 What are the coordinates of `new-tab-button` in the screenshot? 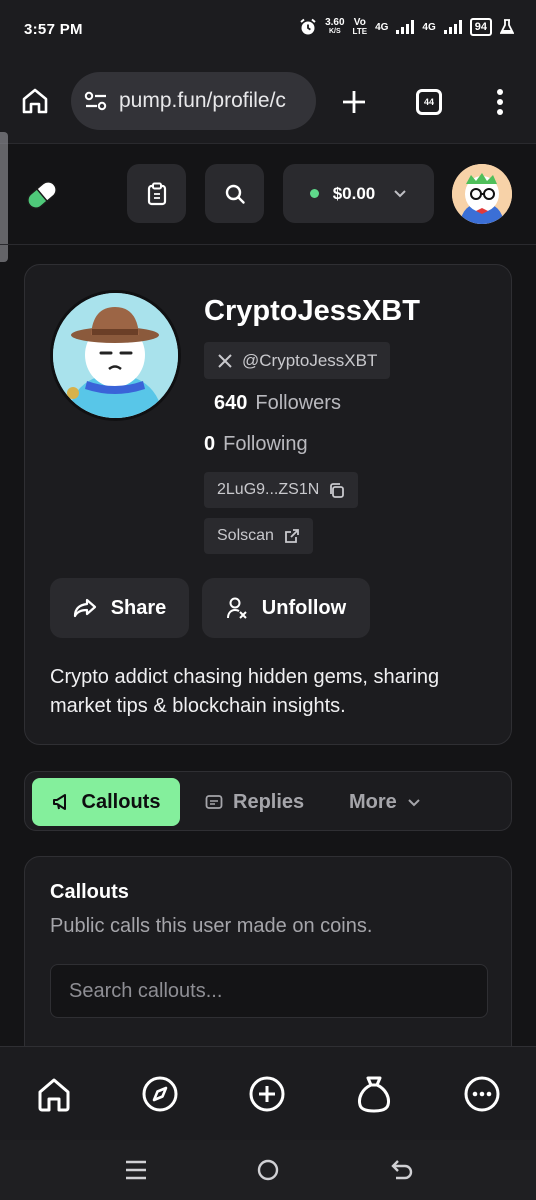 It's located at (354, 102).